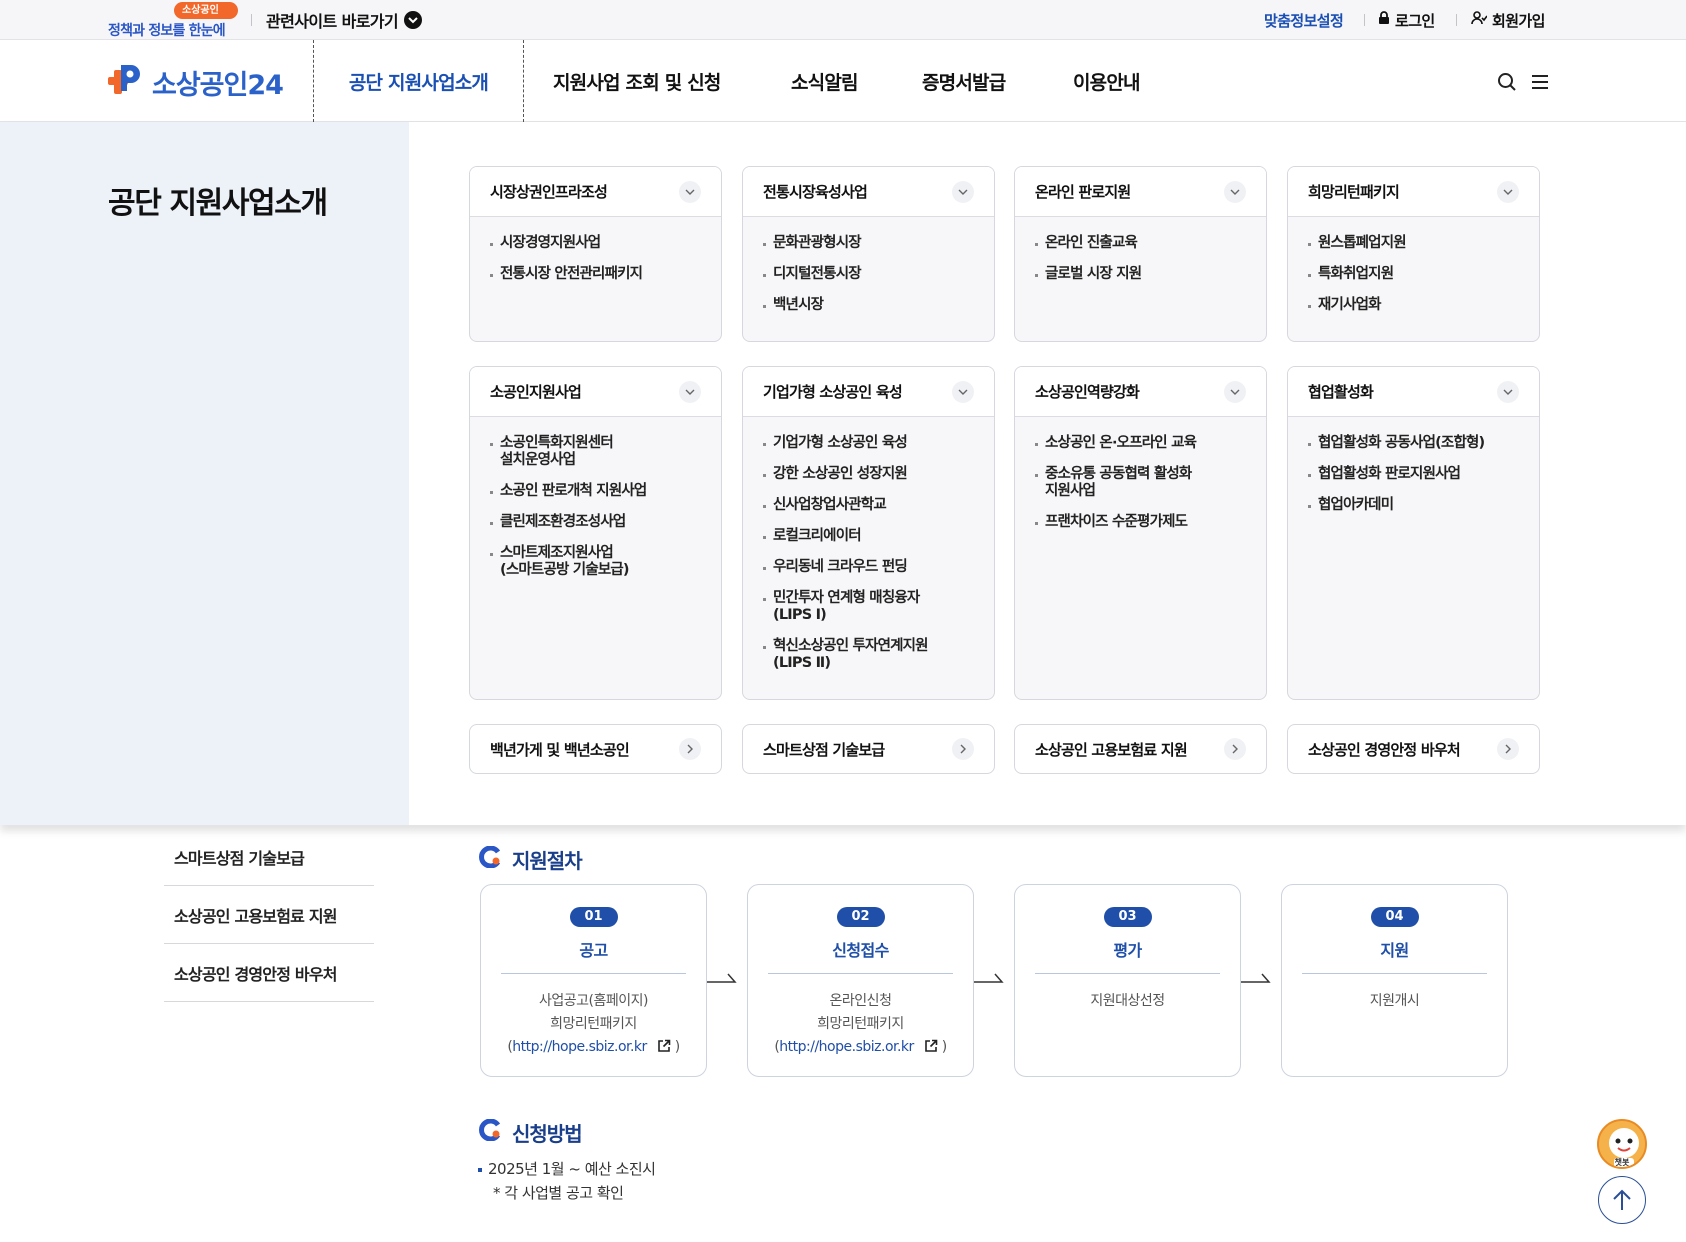  Describe the element at coordinates (1384, 20) in the screenshot. I see `lock-icon` at that location.